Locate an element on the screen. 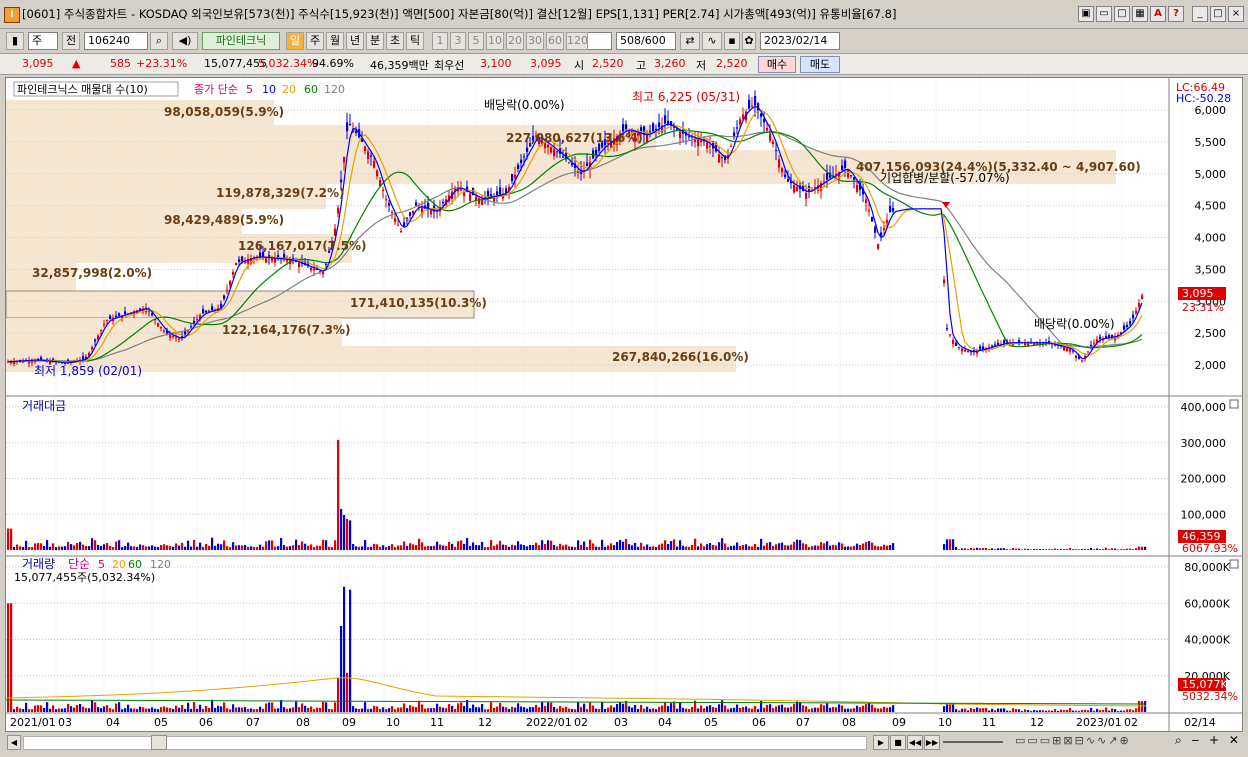  minute-tab-5: 5 is located at coordinates (476, 41).